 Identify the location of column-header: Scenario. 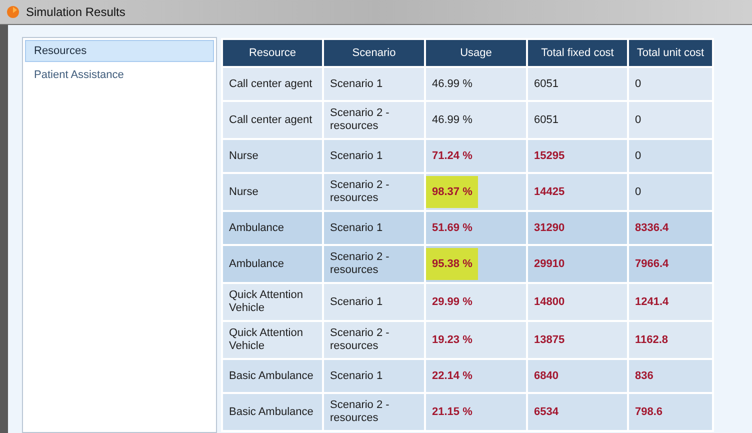
(374, 53).